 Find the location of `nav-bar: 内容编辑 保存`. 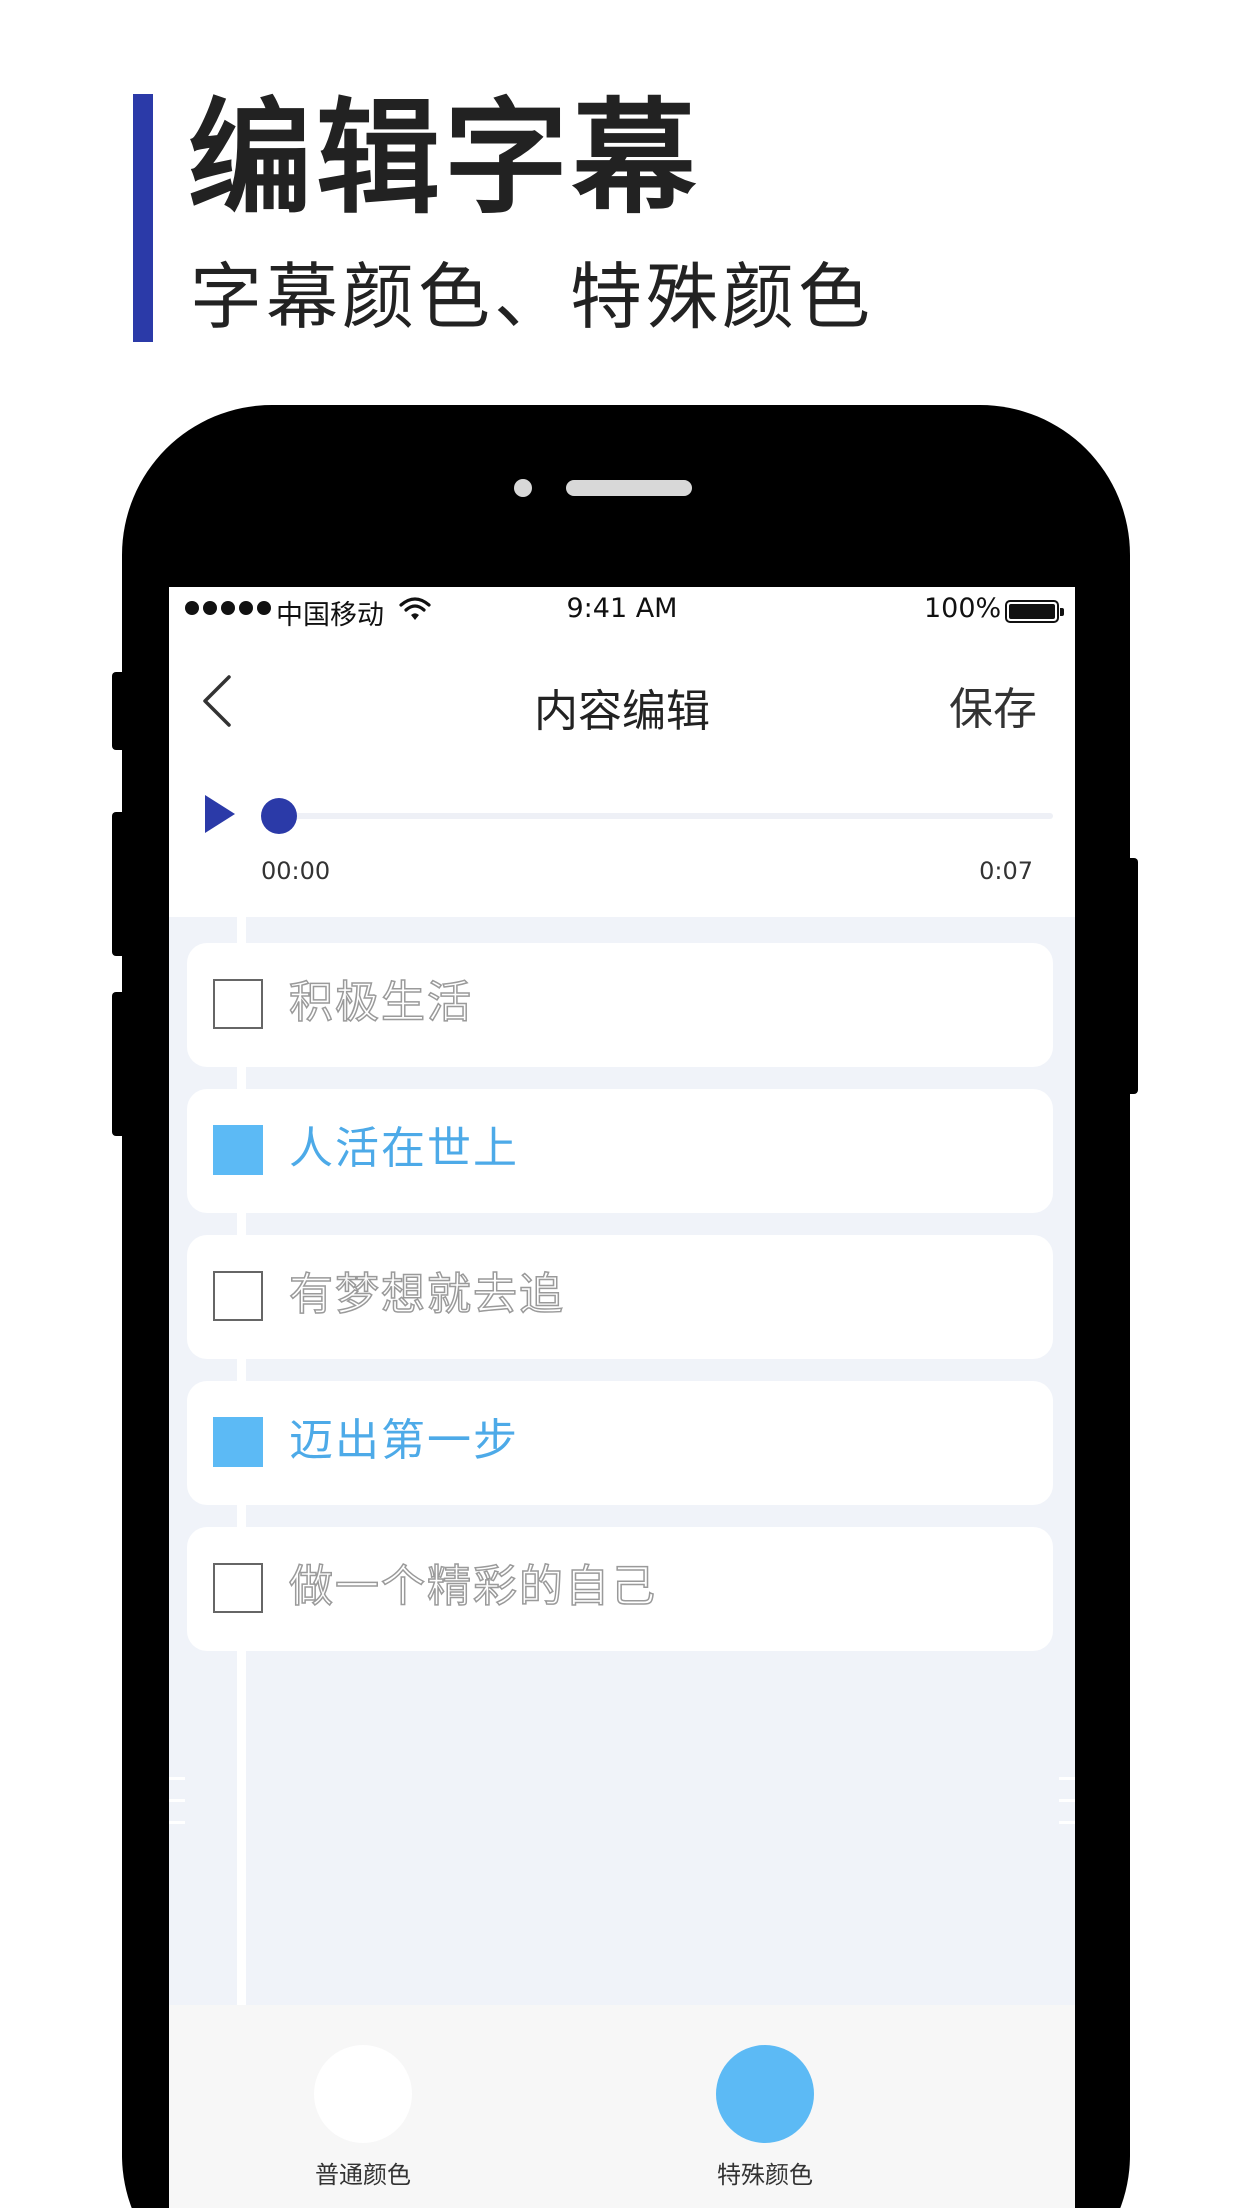

nav-bar: 内容编辑 保存 is located at coordinates (622, 697).